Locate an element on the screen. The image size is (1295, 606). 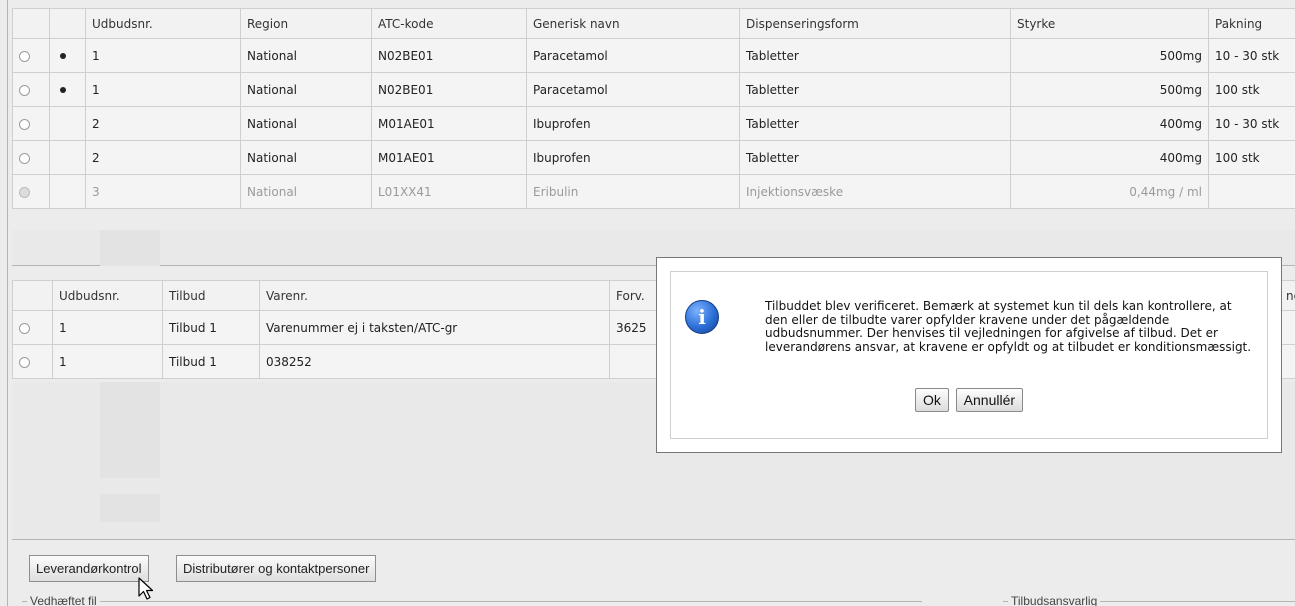
distributorer-button: Distributører og kontaktpersoner is located at coordinates (276, 568).